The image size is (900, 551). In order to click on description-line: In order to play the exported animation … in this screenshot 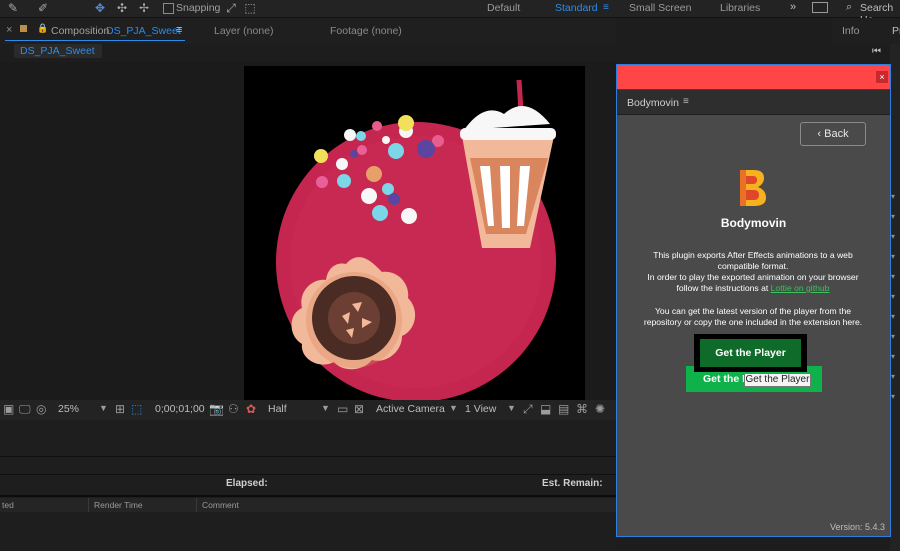, I will do `click(753, 277)`.